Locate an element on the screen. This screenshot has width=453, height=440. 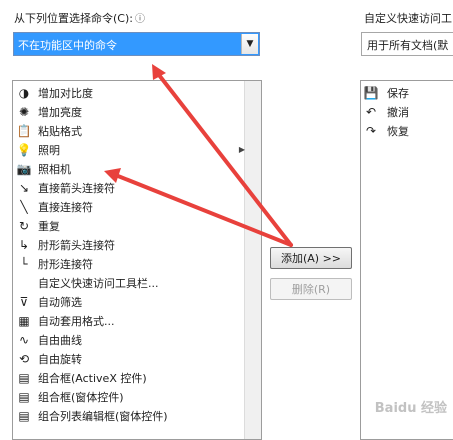
combo-activex-icon: ▤ is located at coordinates (24, 377).